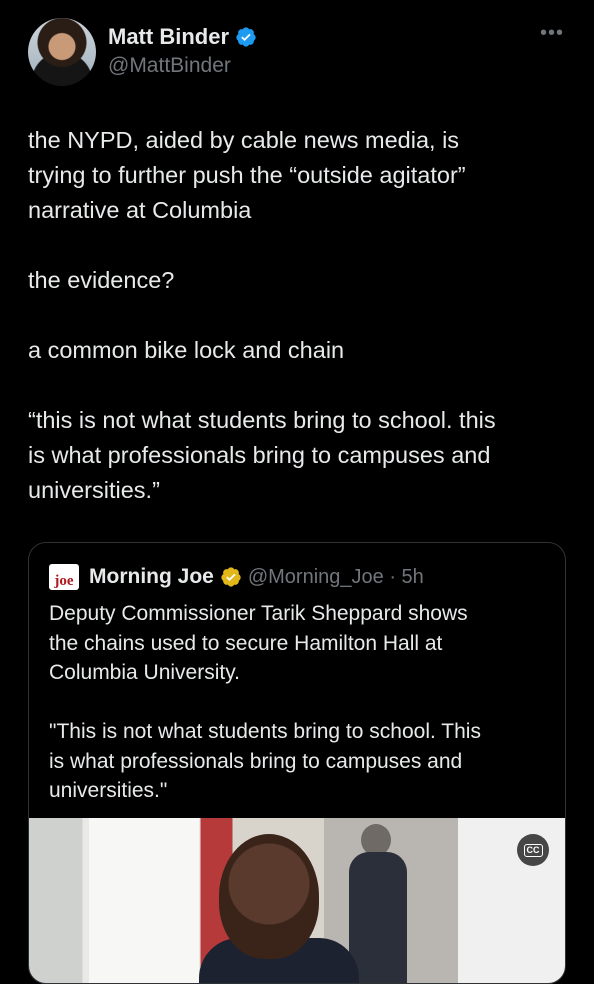  I want to click on gold-verified-badge-icon, so click(231, 577).